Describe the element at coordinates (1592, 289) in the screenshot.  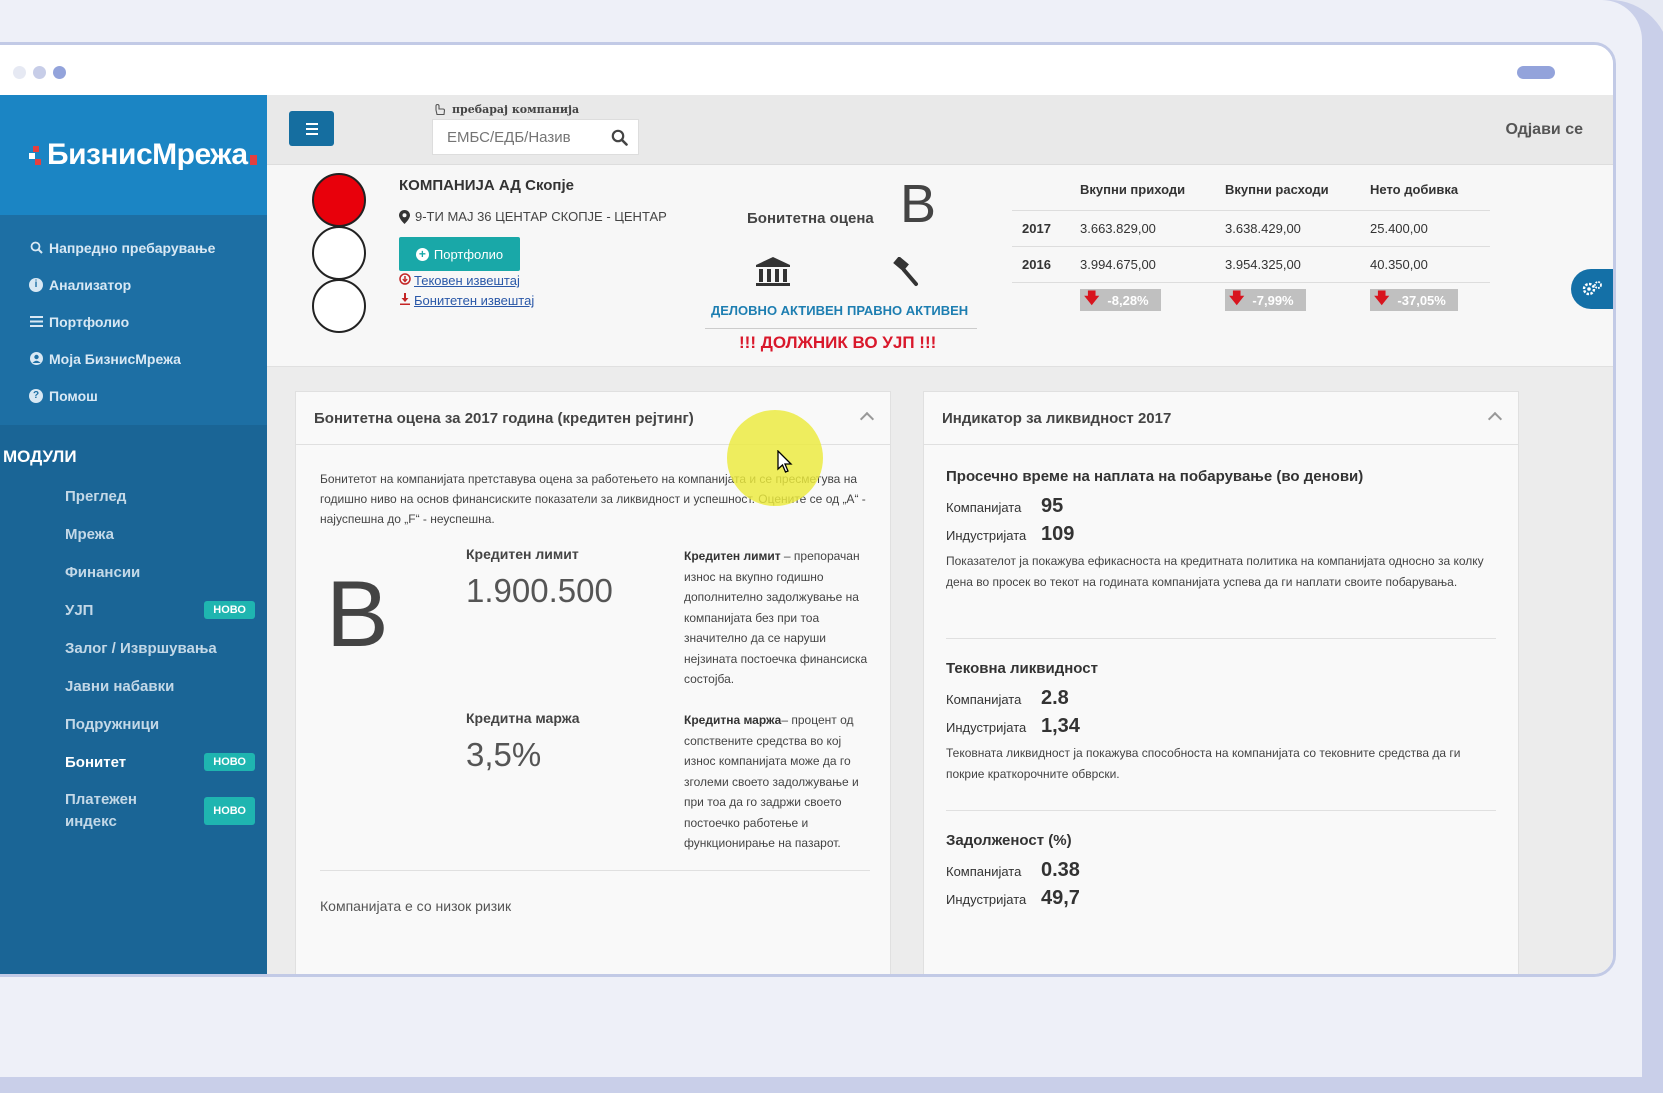
I see `settings-button` at that location.